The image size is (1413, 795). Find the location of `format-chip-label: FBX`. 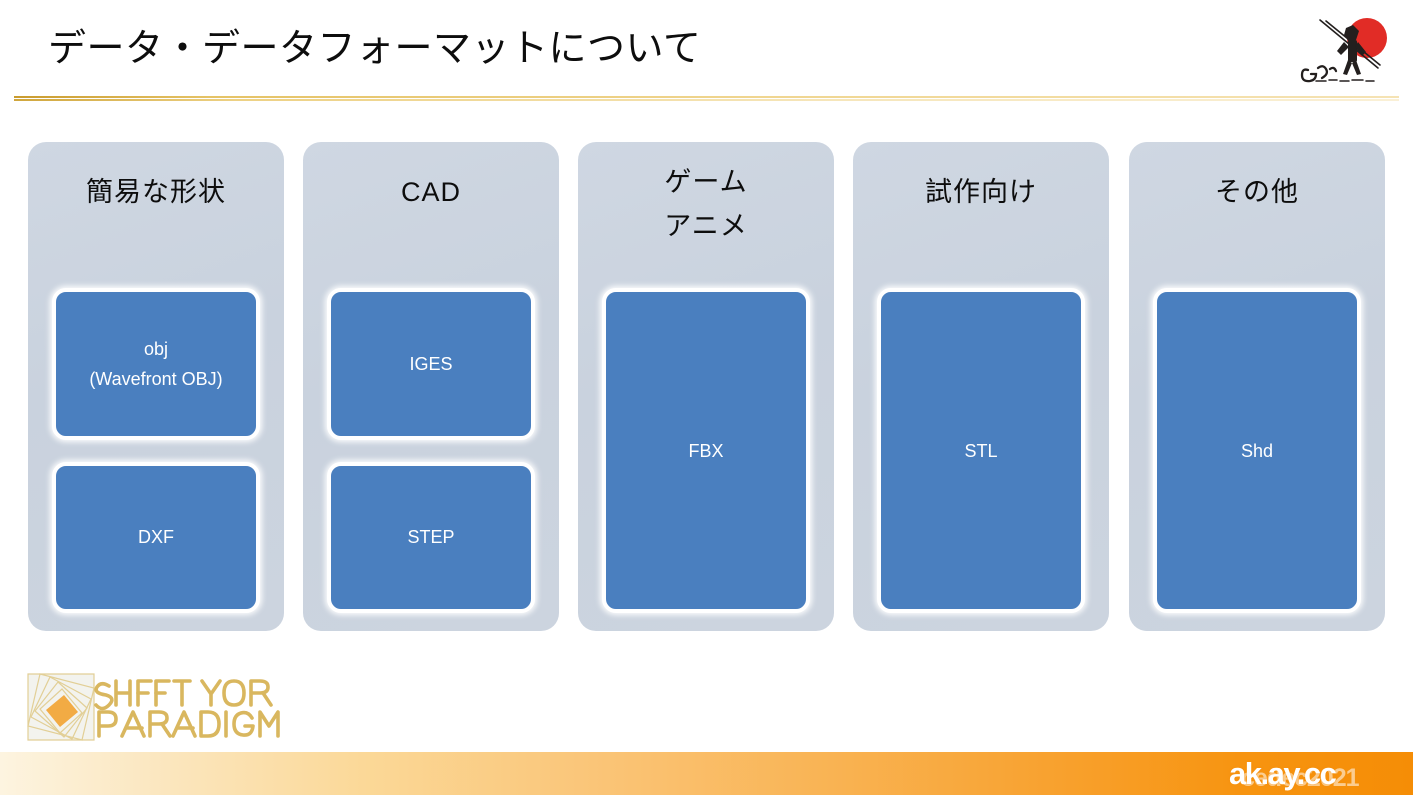

format-chip-label: FBX is located at coordinates (706, 450).